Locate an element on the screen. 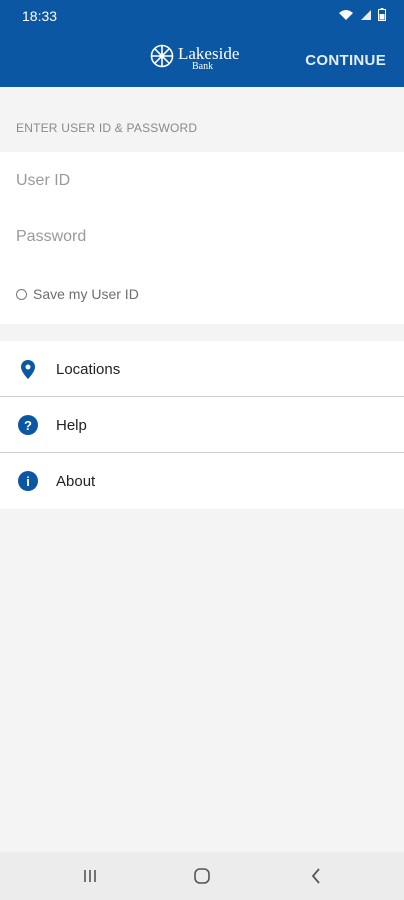 This screenshot has height=900, width=404. menu-item-label: About is located at coordinates (76, 481).